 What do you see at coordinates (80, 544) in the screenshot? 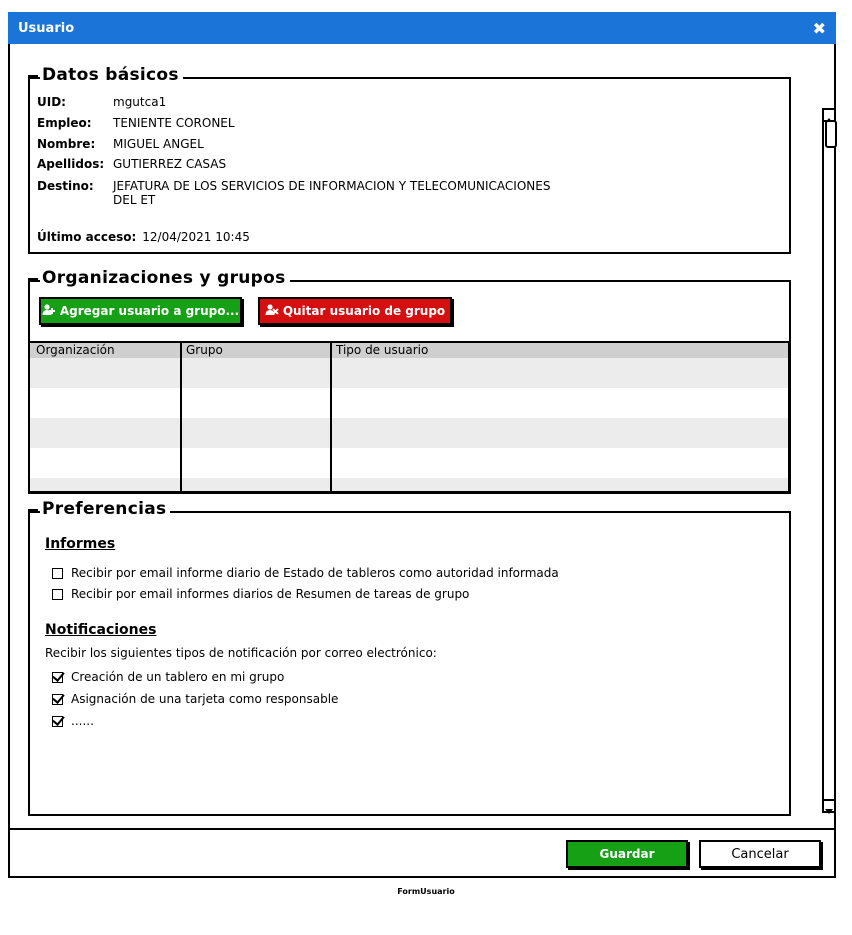
I see `informes-heading: Informes` at bounding box center [80, 544].